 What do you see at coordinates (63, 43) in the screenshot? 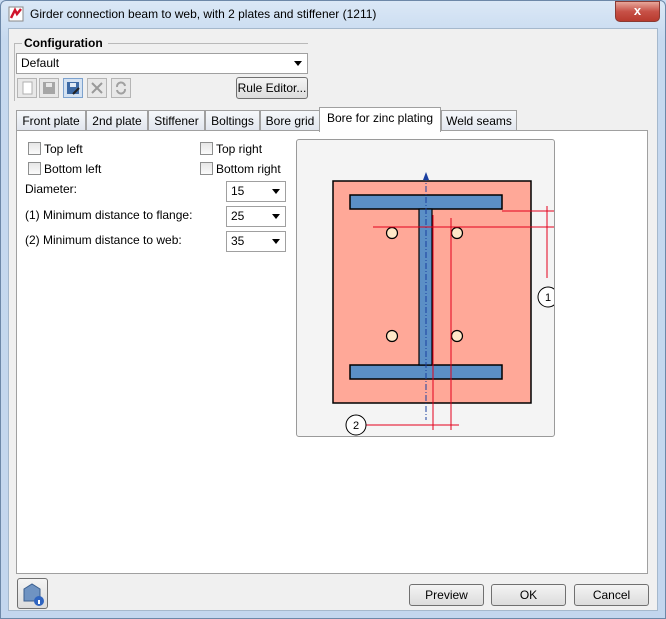
I see `configuration-title: Configuration` at bounding box center [63, 43].